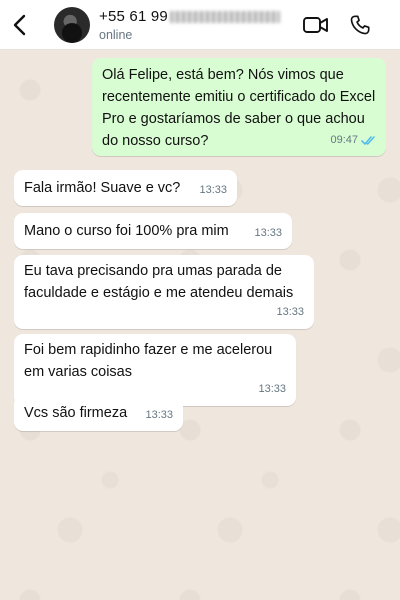 This screenshot has height=600, width=400. I want to click on message-time: 09:47, so click(344, 140).